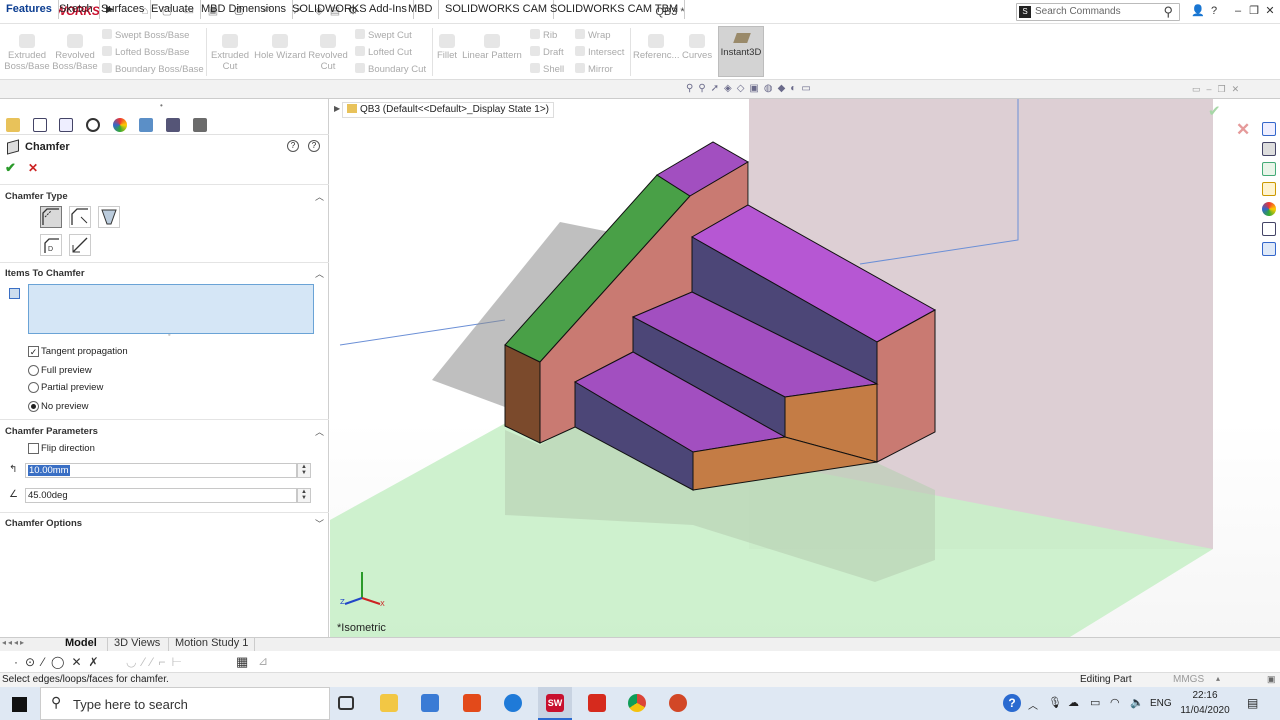  Describe the element at coordinates (472, 703) in the screenshot. I see `office-icon` at that location.